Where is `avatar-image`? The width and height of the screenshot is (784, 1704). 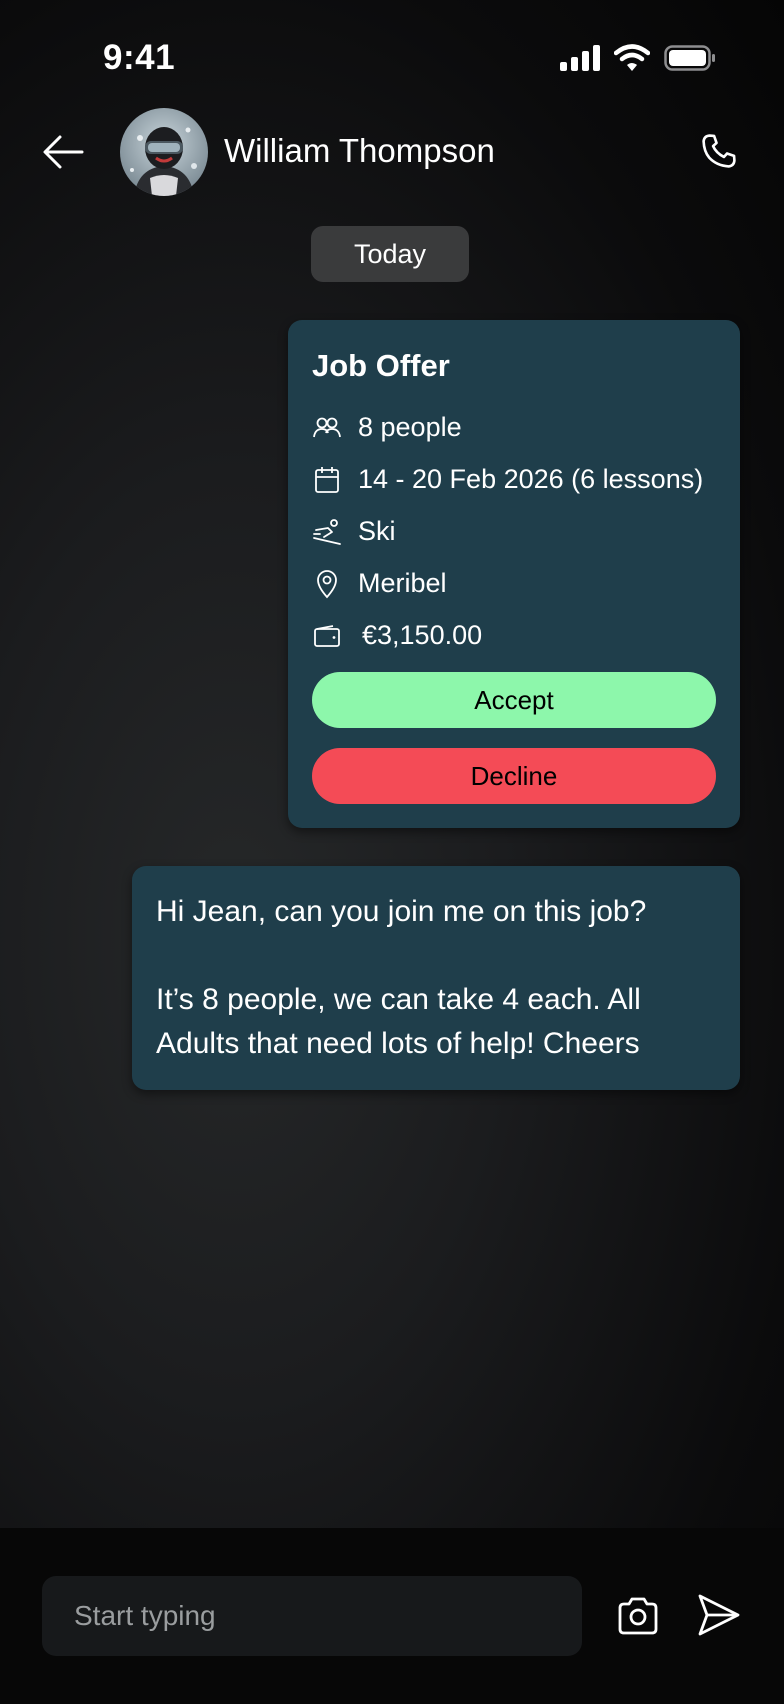
avatar-image is located at coordinates (164, 152).